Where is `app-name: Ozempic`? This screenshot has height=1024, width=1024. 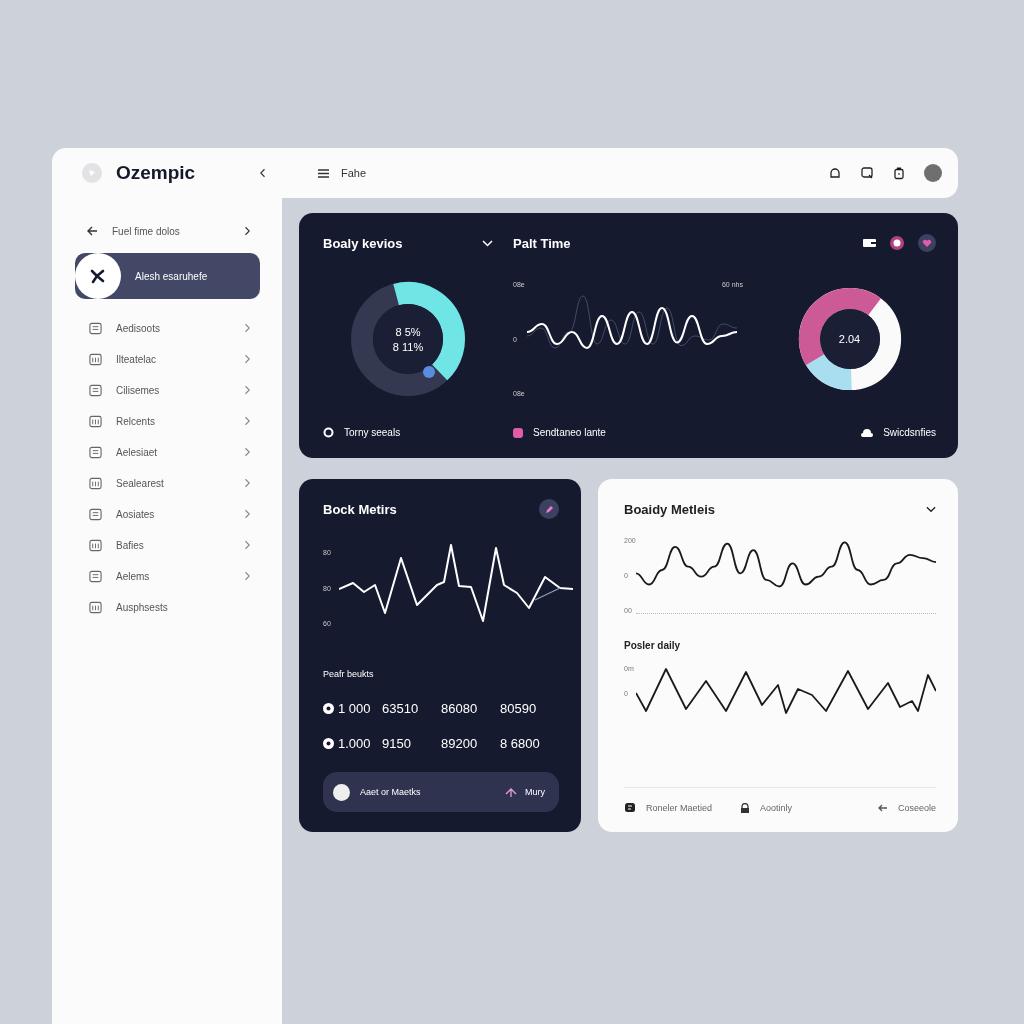 app-name: Ozempic is located at coordinates (156, 173).